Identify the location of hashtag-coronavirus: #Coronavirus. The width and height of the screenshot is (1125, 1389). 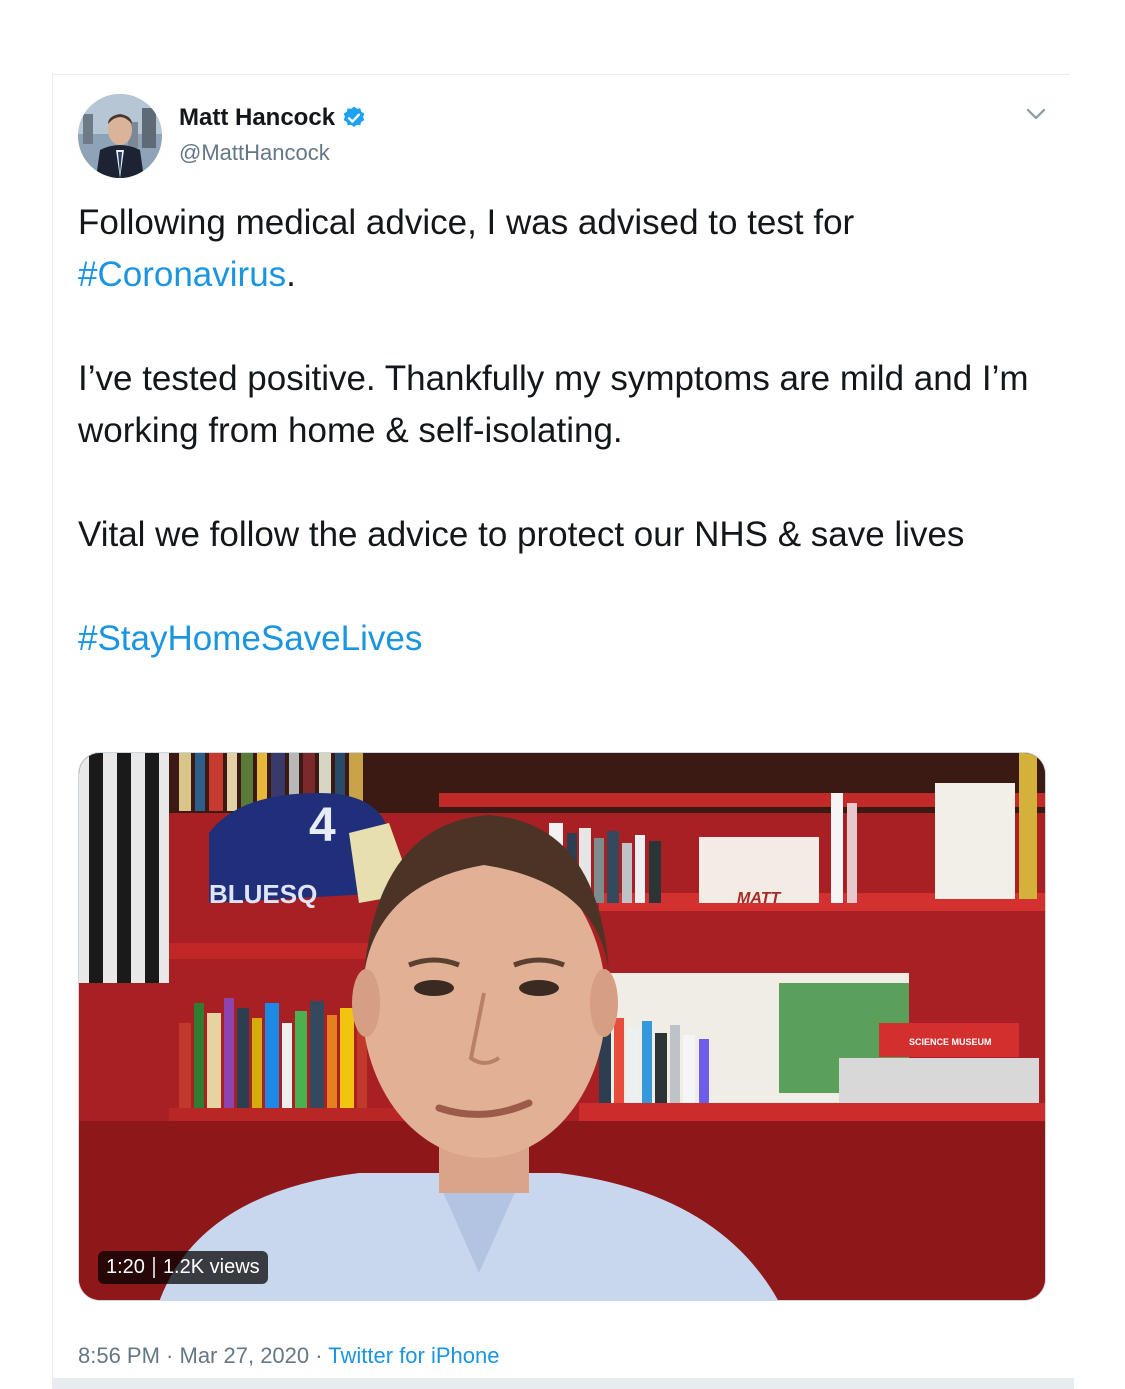
(182, 274).